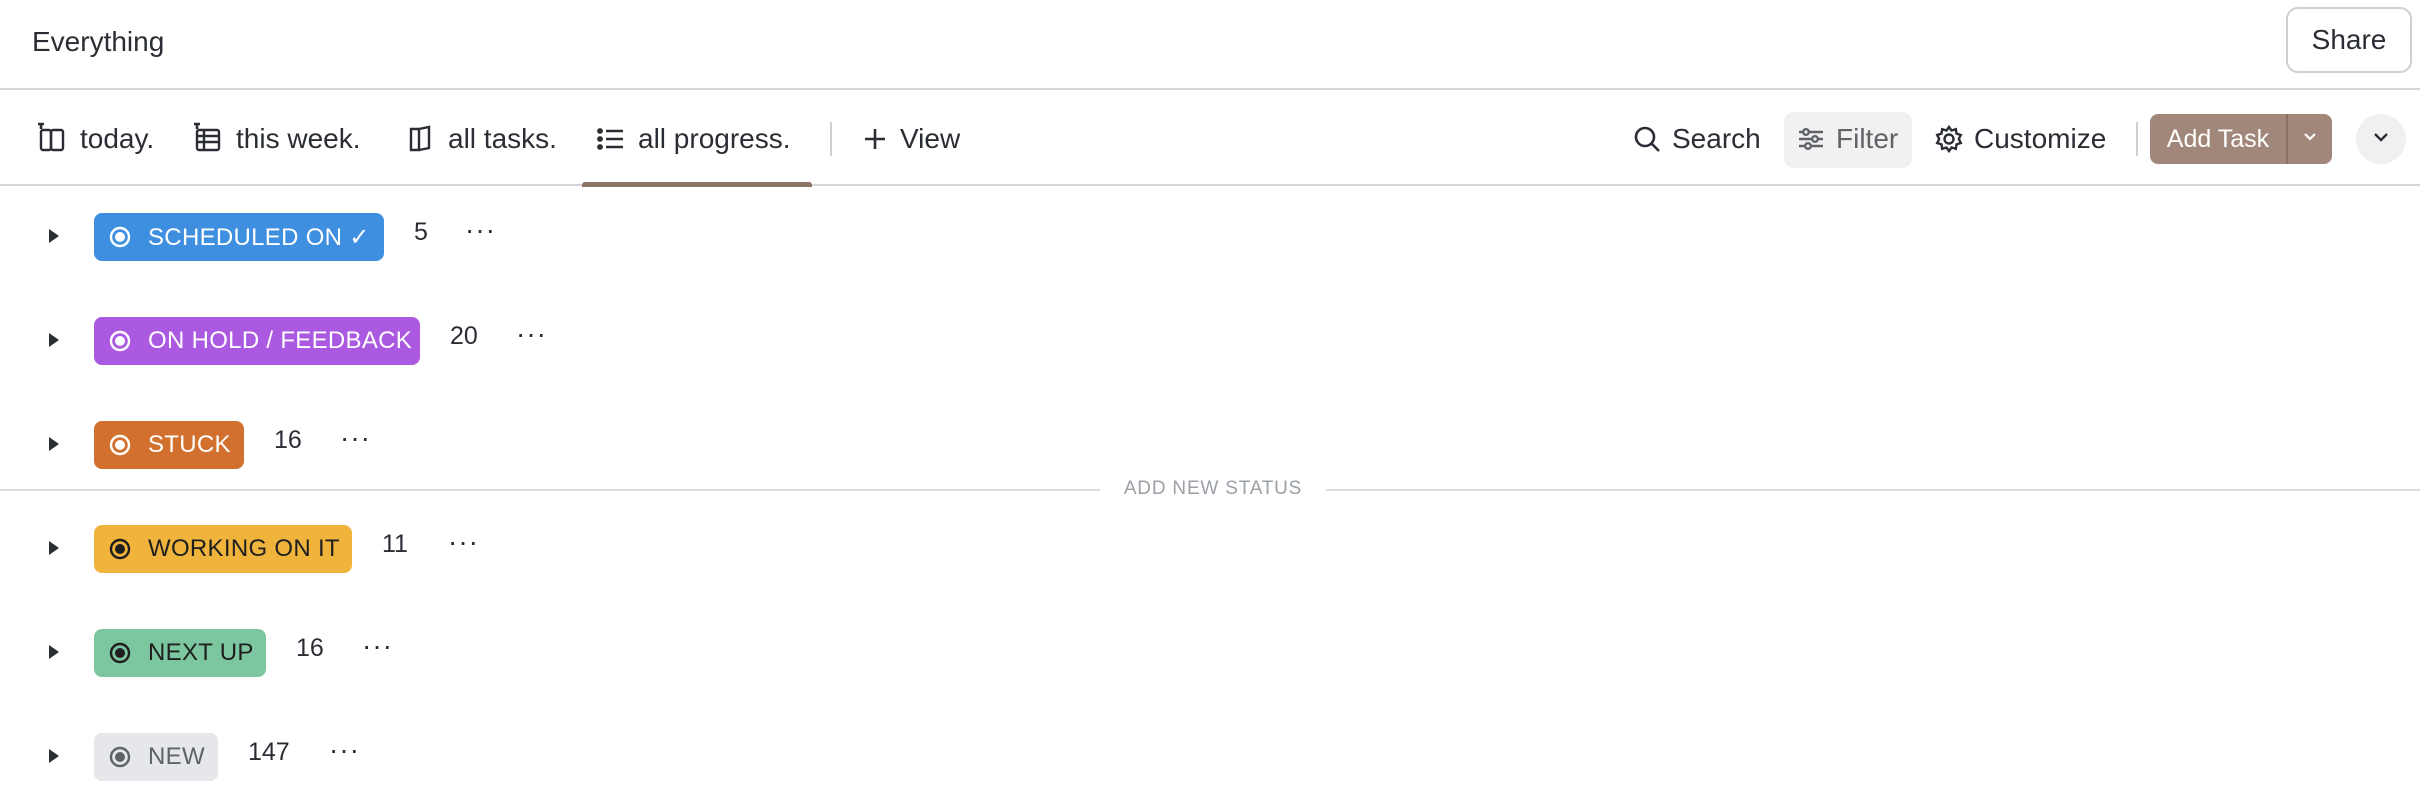  Describe the element at coordinates (2349, 40) in the screenshot. I see `share-button: Share` at that location.